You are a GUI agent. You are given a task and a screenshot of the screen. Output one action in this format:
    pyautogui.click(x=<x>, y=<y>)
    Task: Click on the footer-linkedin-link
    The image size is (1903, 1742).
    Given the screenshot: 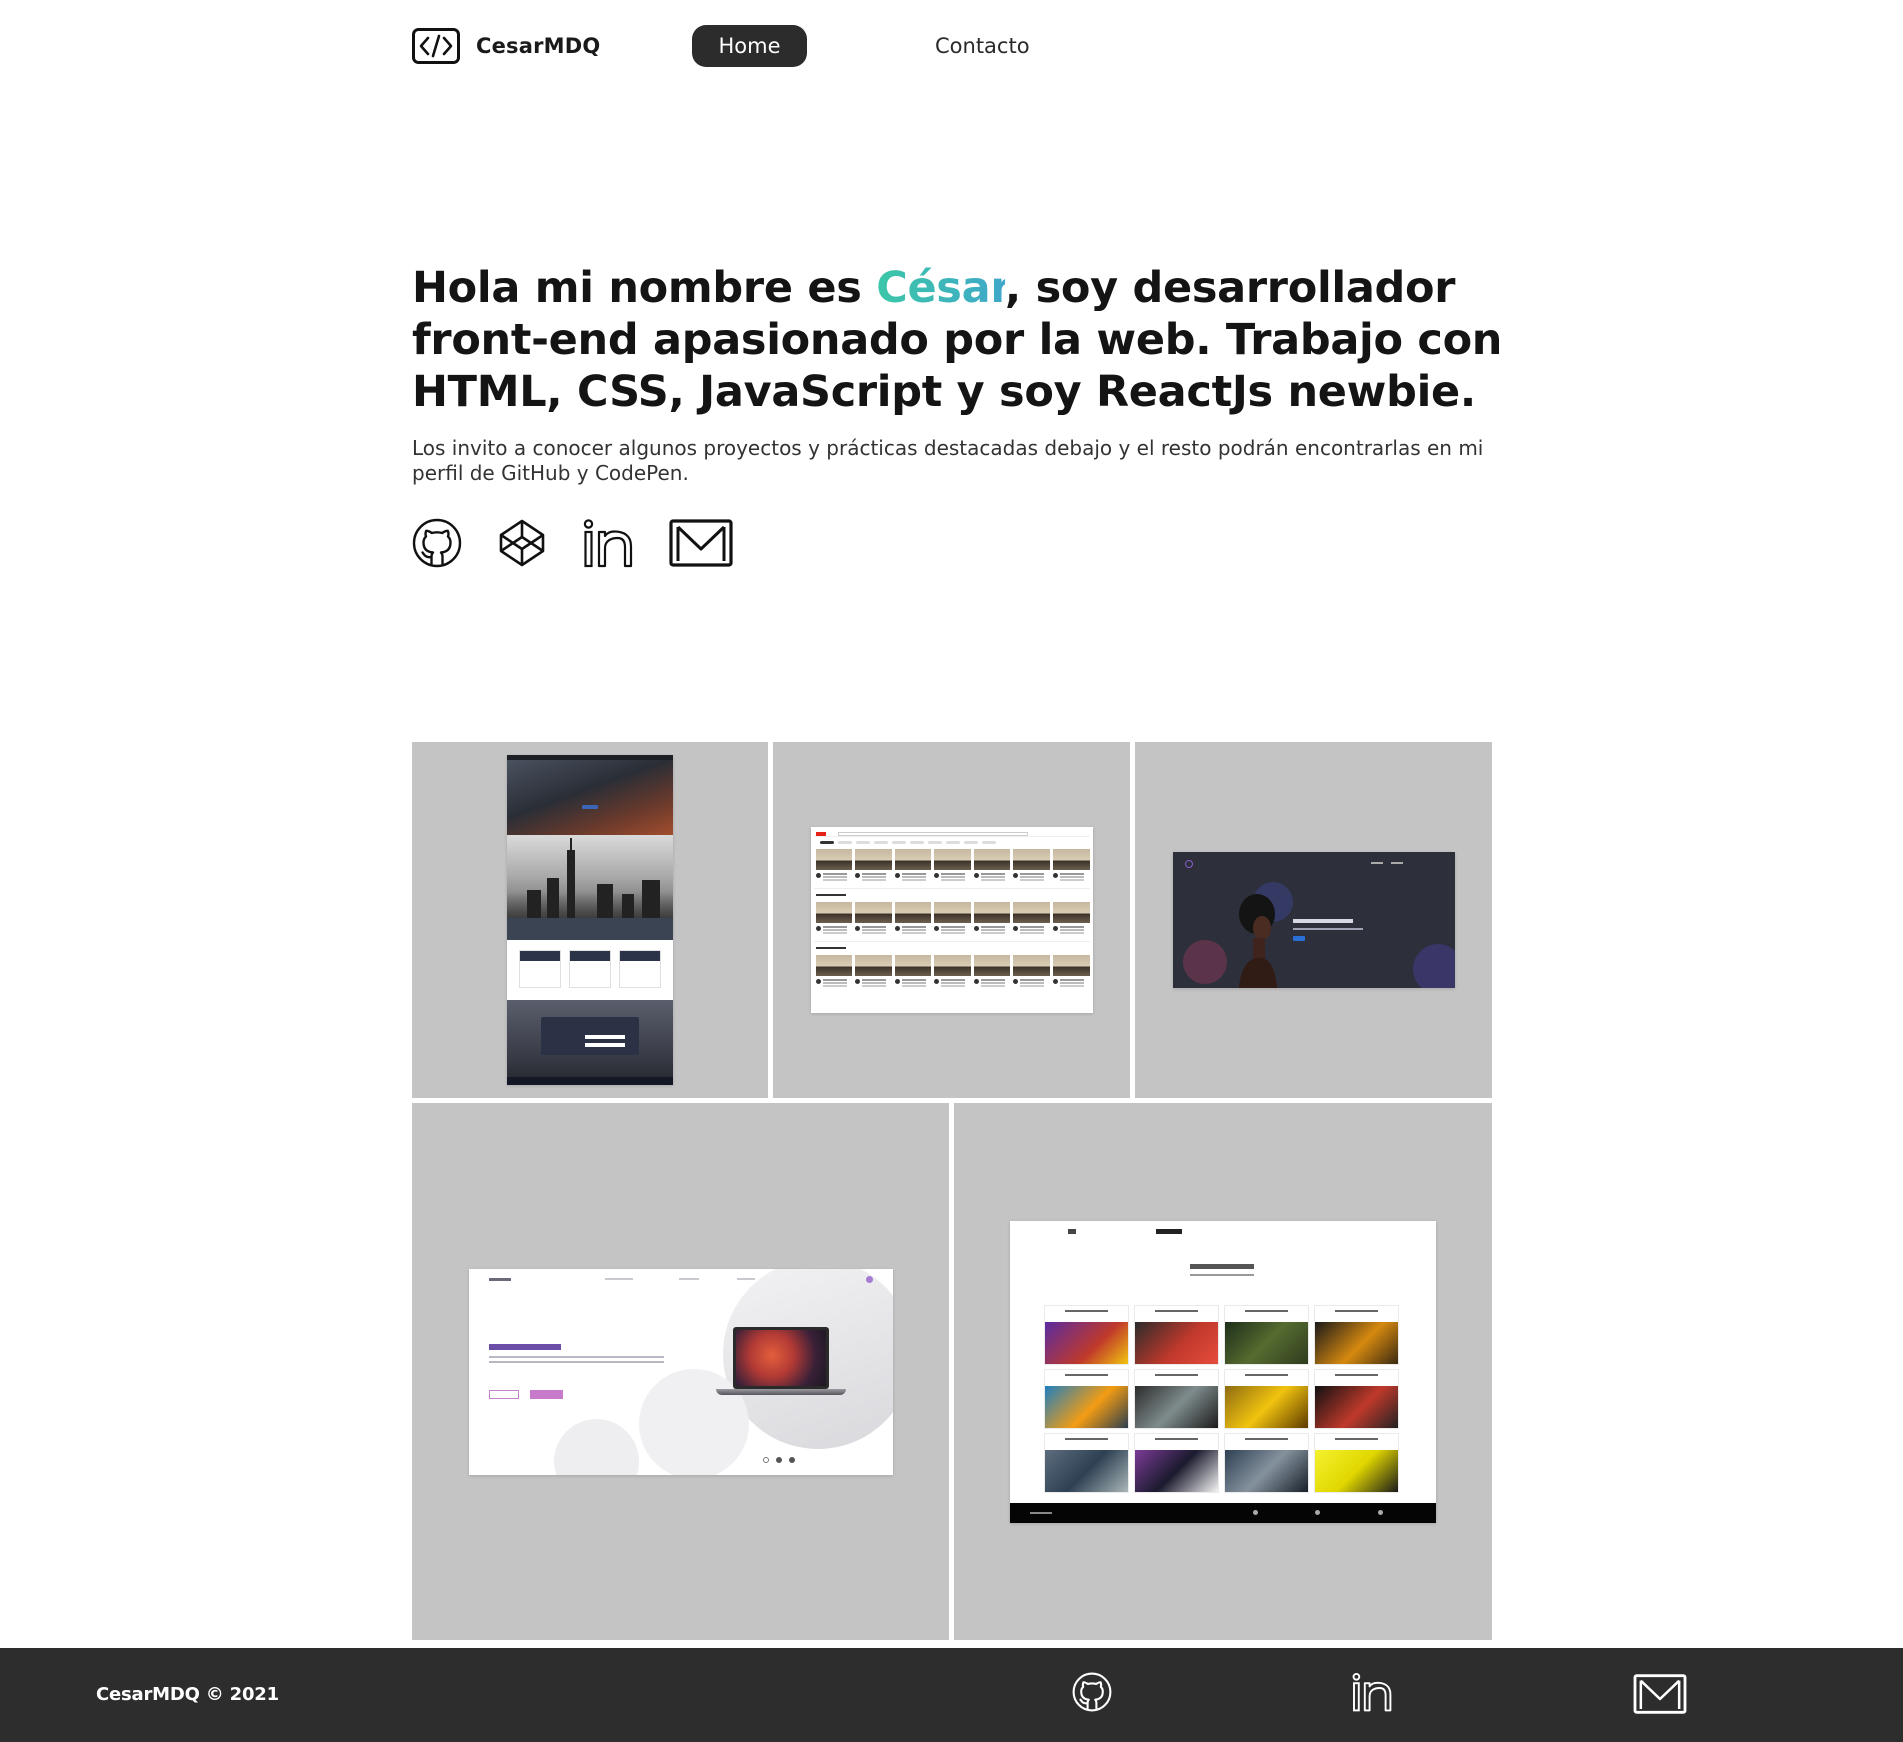 What is the action you would take?
    pyautogui.click(x=1372, y=1692)
    